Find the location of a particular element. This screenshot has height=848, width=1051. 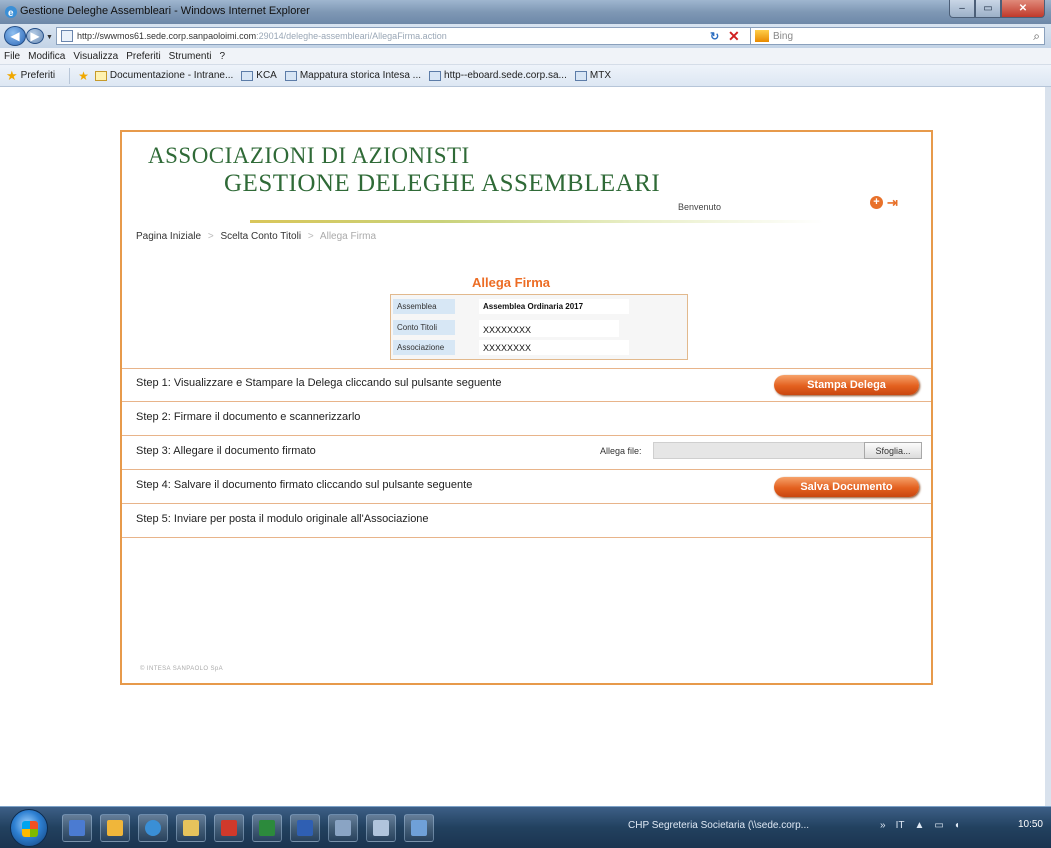

menu-strumenti: Strumenti is located at coordinates (190, 56).